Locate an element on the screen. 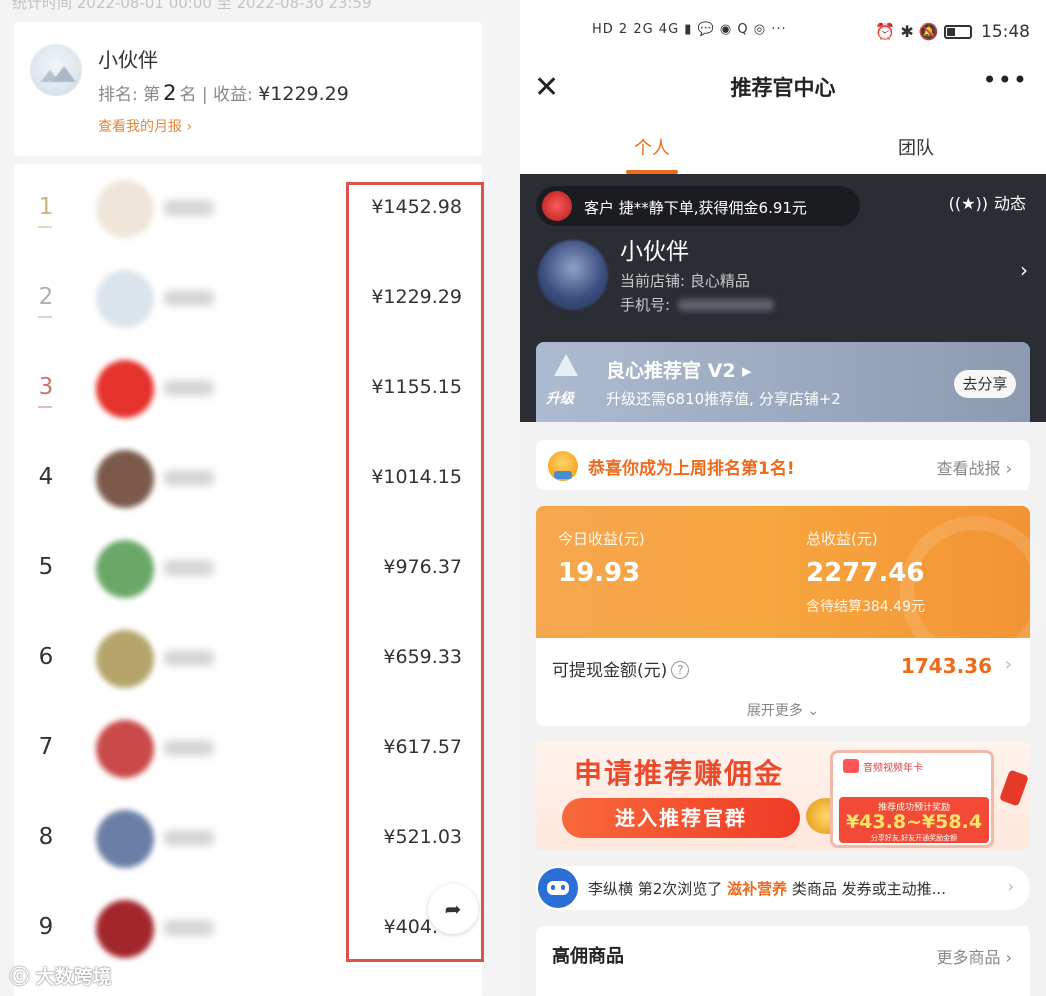 The image size is (1046, 996). rank-number: 2 is located at coordinates (46, 301).